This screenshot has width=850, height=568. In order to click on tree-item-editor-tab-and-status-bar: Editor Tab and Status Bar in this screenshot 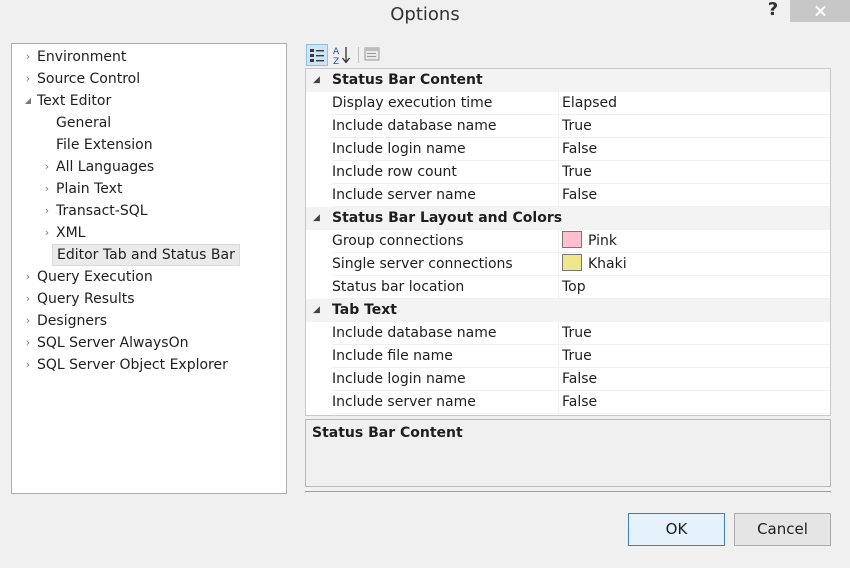, I will do `click(149, 255)`.